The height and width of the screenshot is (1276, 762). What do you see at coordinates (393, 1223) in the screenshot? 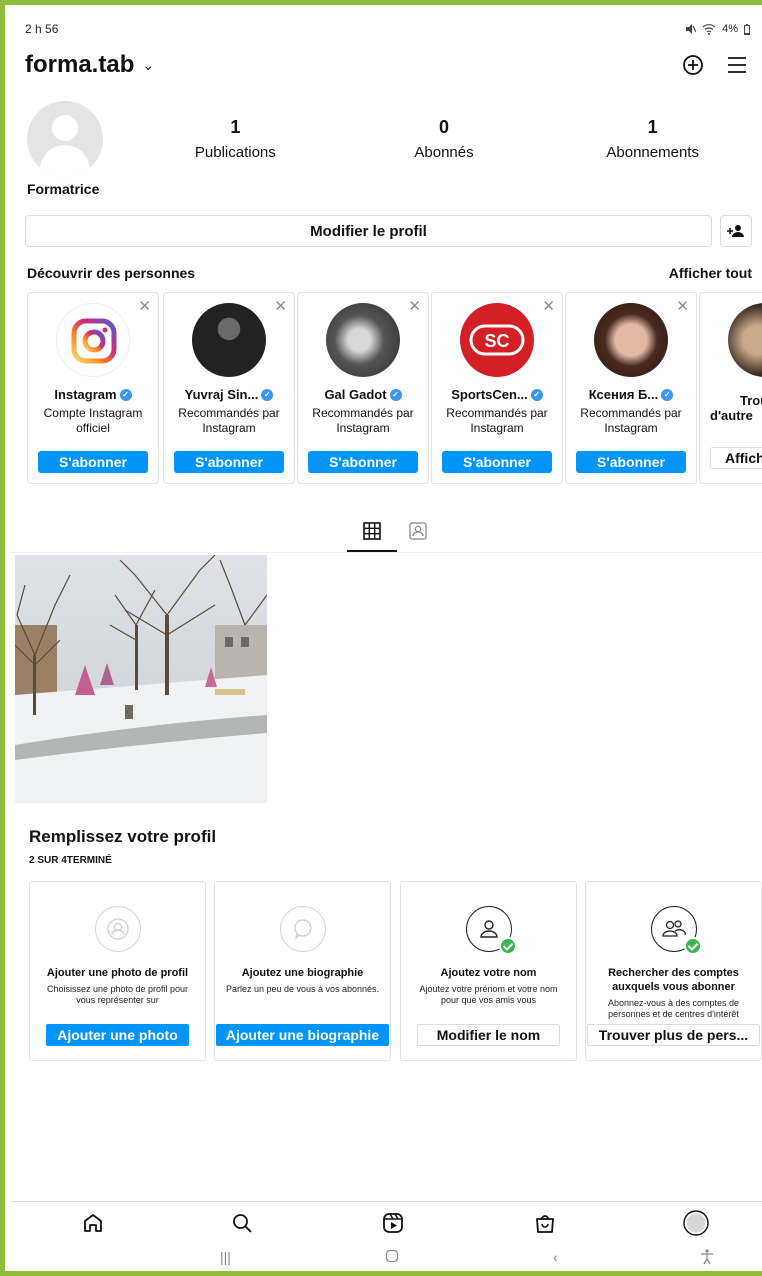
I see `reels-icon` at bounding box center [393, 1223].